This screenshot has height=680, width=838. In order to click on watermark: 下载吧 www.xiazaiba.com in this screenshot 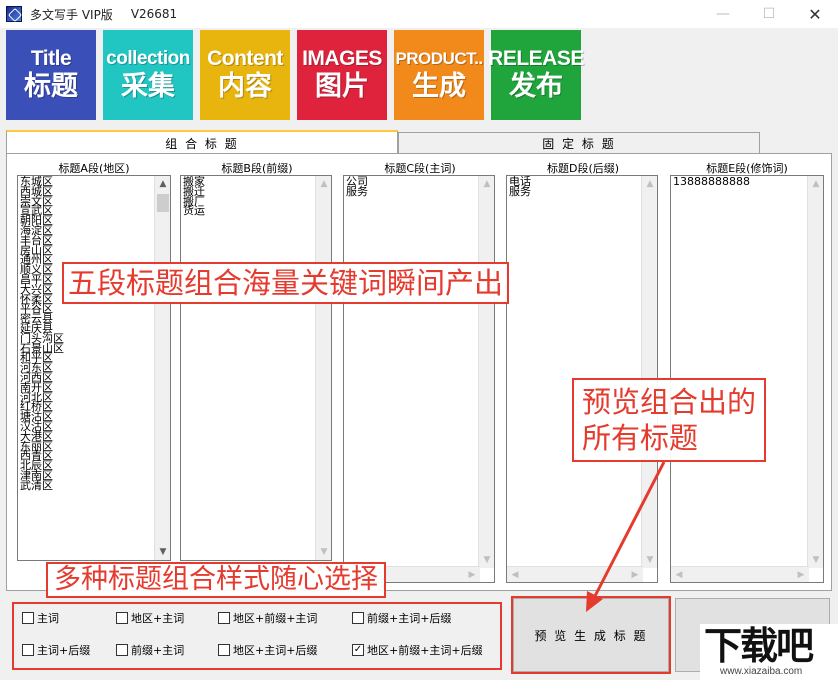, I will do `click(769, 652)`.